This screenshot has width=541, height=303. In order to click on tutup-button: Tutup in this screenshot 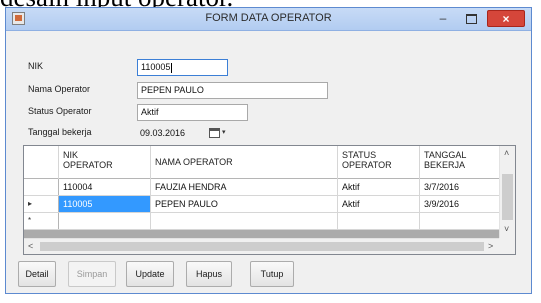, I will do `click(272, 274)`.